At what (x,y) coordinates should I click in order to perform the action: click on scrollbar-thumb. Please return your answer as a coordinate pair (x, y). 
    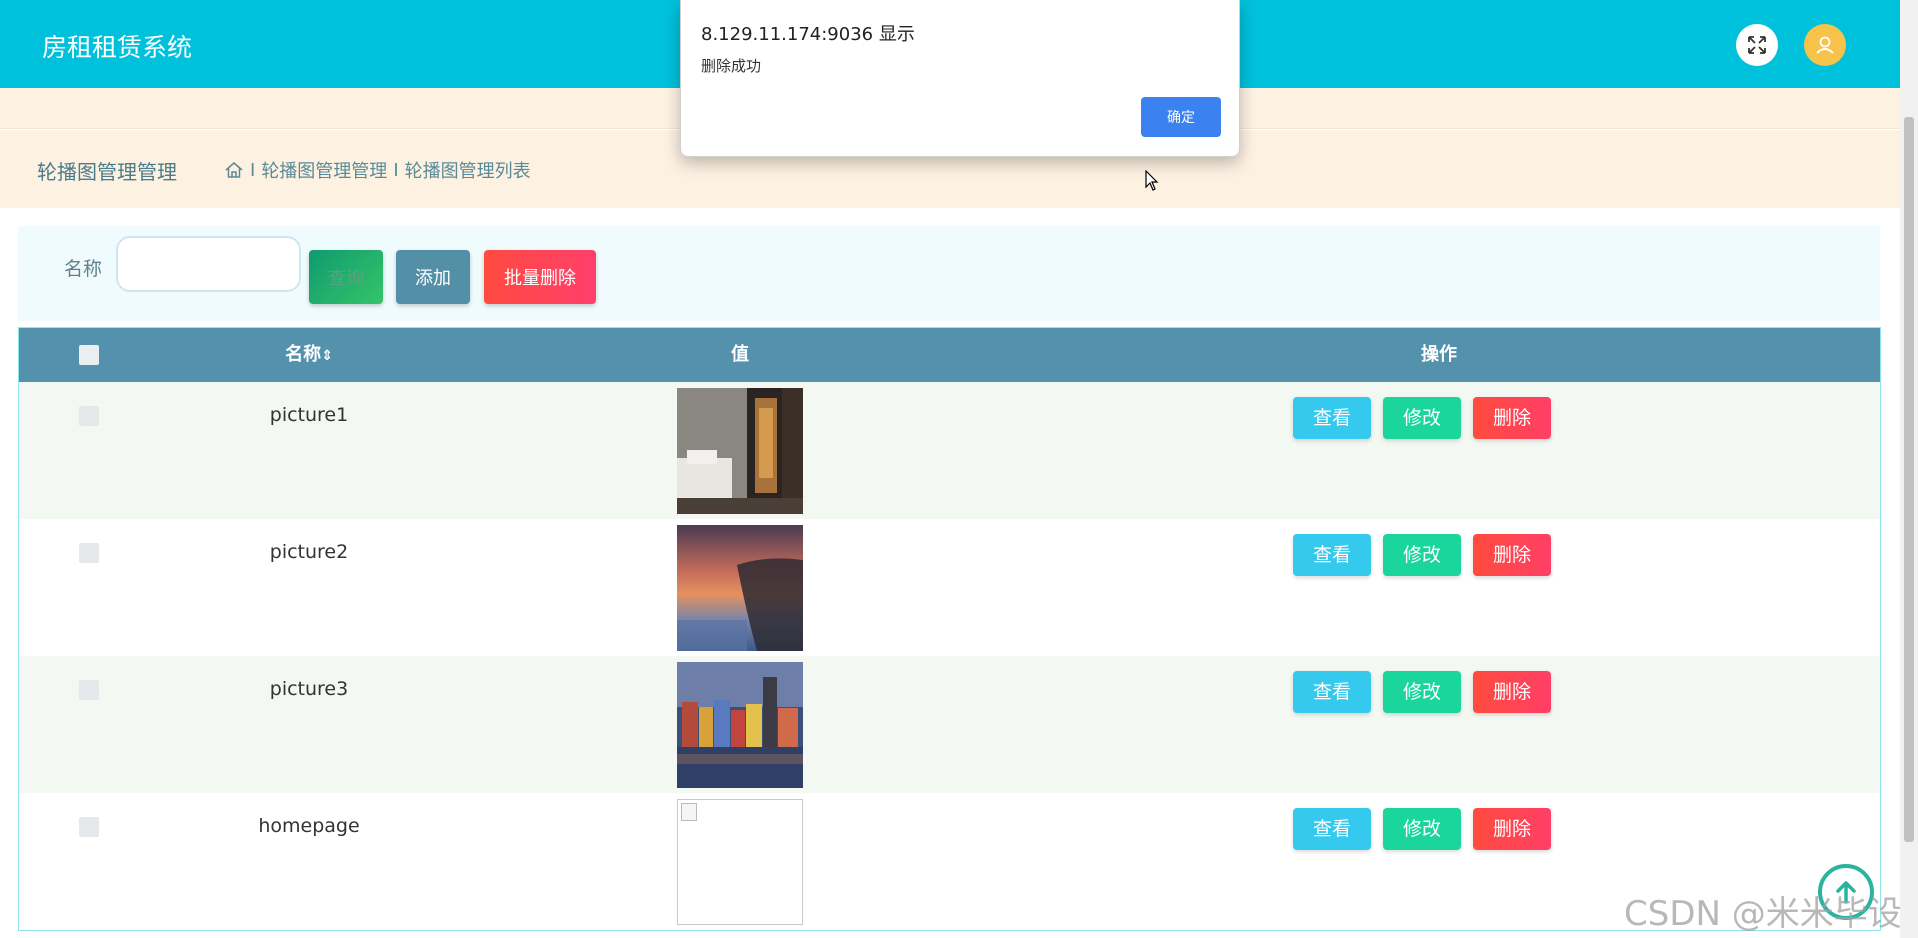
    Looking at the image, I should click on (1909, 479).